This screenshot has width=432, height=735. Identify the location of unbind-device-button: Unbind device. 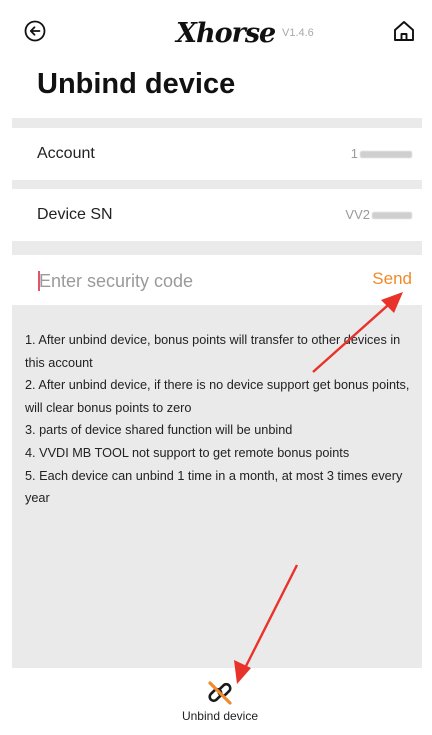
(220, 704).